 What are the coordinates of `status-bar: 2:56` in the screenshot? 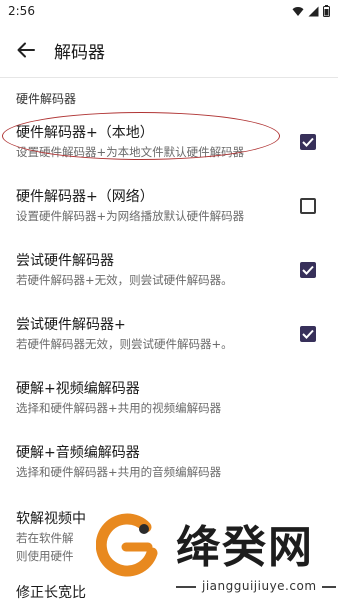 It's located at (169, 12).